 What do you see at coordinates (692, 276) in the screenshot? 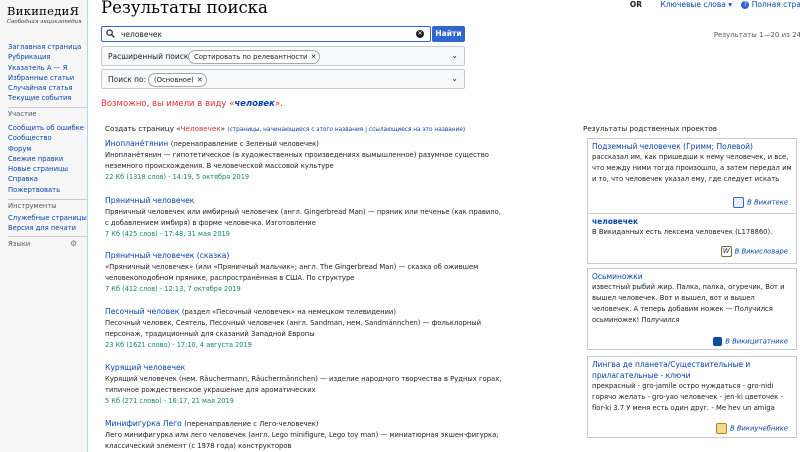
I see `sister-project-title: Осьминожки` at bounding box center [692, 276].